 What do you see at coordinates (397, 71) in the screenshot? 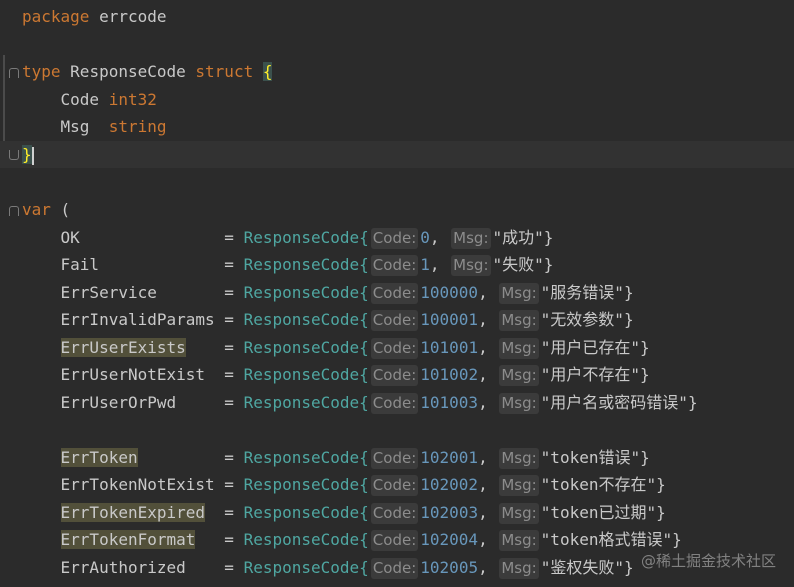
I see `code-line-type: type ResponseCode struct {` at bounding box center [397, 71].